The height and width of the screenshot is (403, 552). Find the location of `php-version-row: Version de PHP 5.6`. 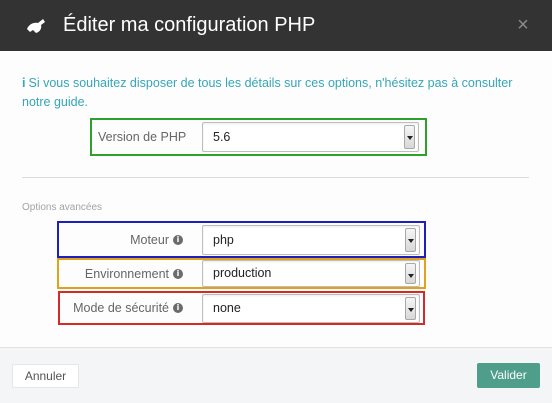

php-version-row: Version de PHP 5.6 is located at coordinates (258, 137).